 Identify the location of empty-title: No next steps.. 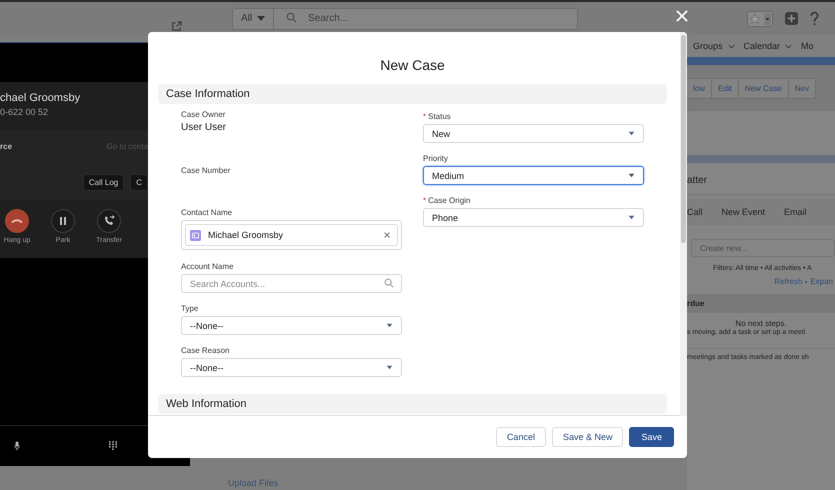
(761, 323).